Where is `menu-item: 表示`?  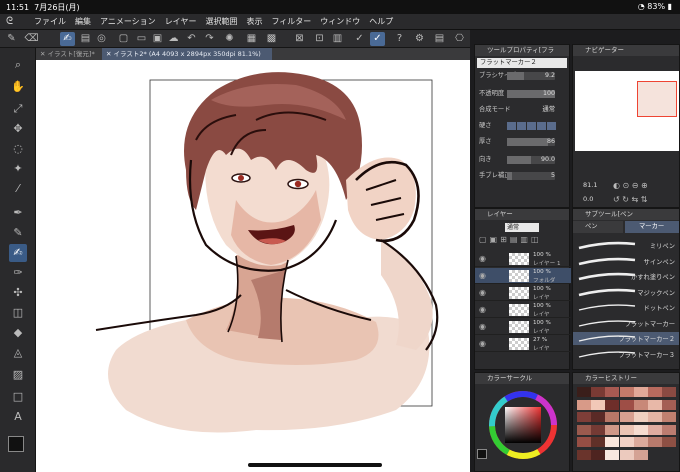
menu-item: 表示 is located at coordinates (254, 21).